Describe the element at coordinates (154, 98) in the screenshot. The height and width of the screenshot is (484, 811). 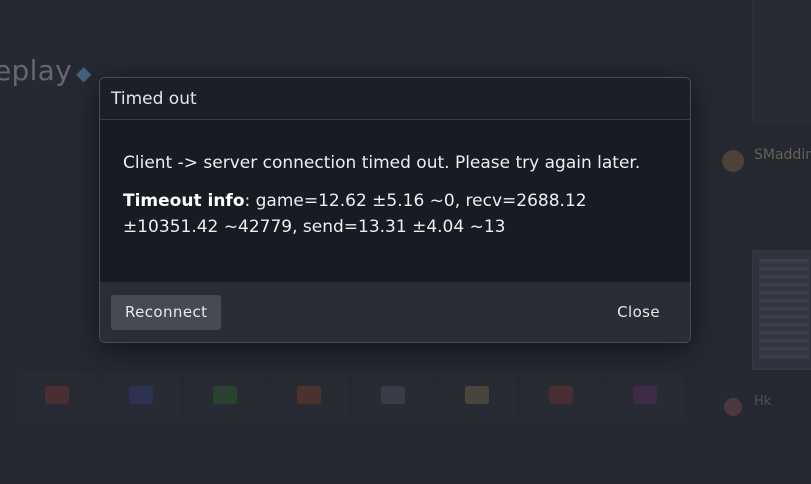
I see `dialog-title: Timed out` at that location.